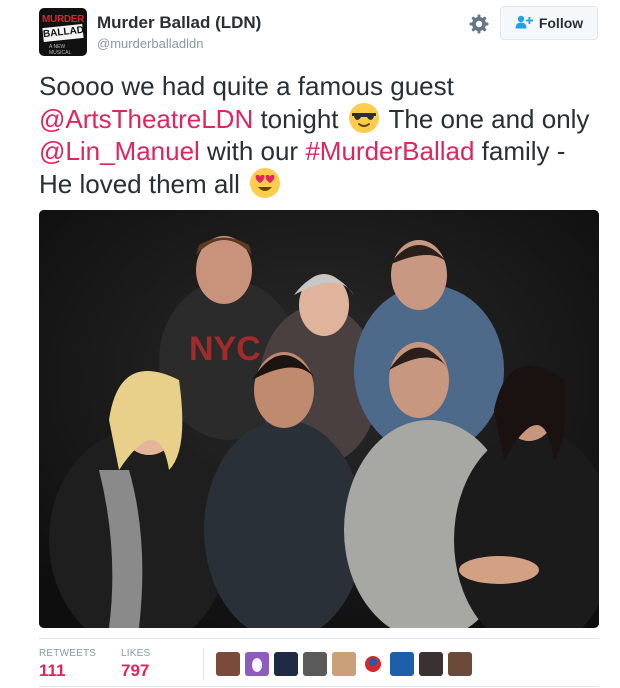  I want to click on mention-artstheatreldn: @ArtsTheatreLDN, so click(146, 119).